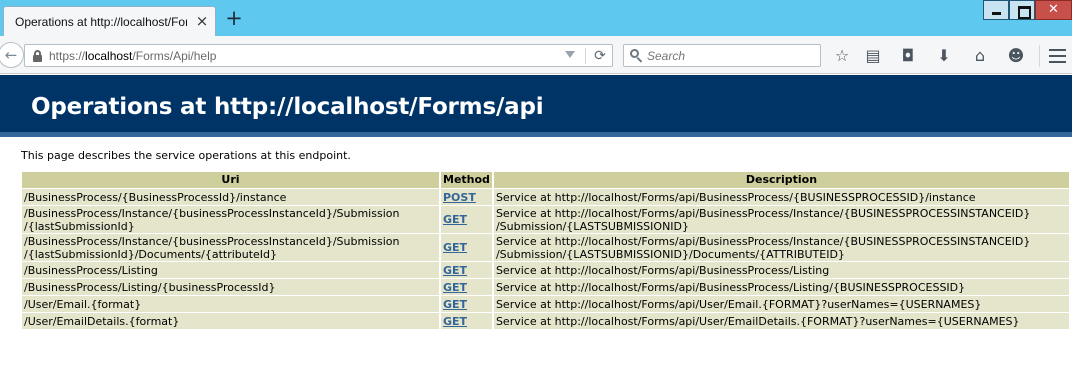 The height and width of the screenshot is (366, 1072). Describe the element at coordinates (842, 56) in the screenshot. I see `star-icon: ☆` at that location.